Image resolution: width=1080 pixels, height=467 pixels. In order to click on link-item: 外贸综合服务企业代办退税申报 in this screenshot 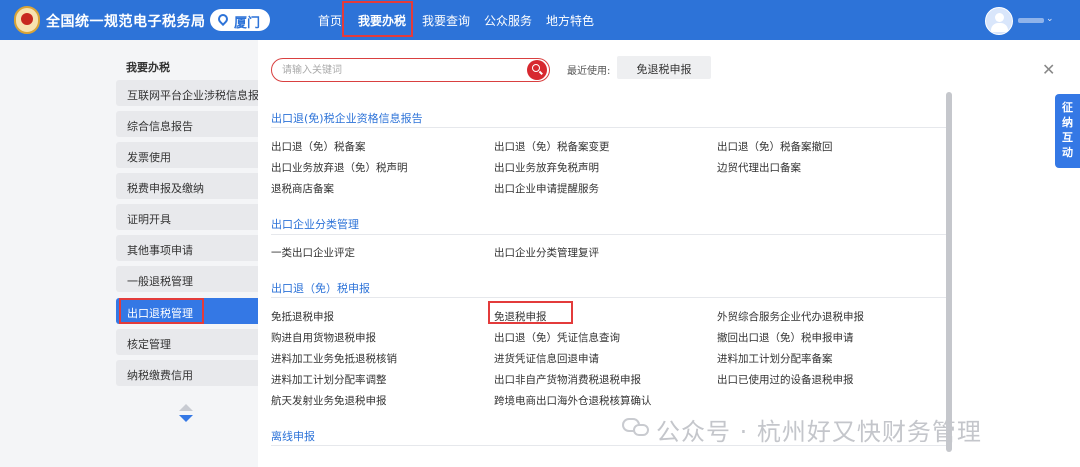, I will do `click(790, 316)`.